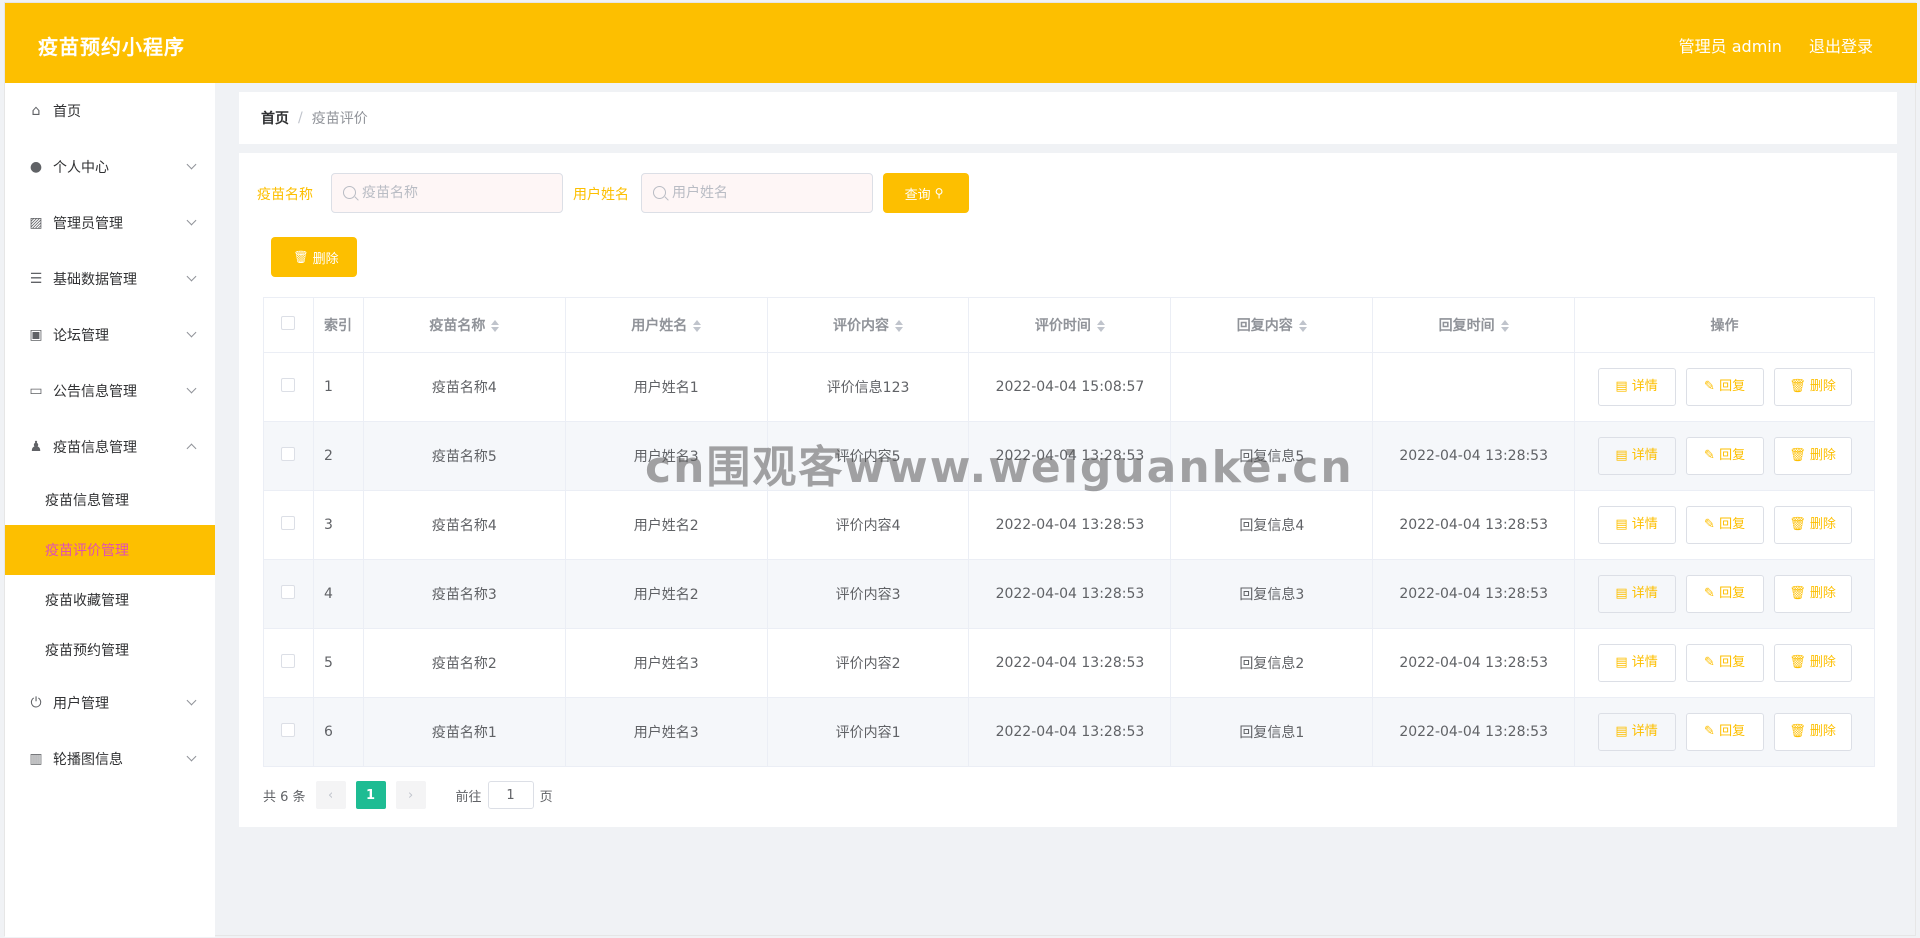 The height and width of the screenshot is (938, 1920). Describe the element at coordinates (1621, 593) in the screenshot. I see `document-icon: ▤` at that location.